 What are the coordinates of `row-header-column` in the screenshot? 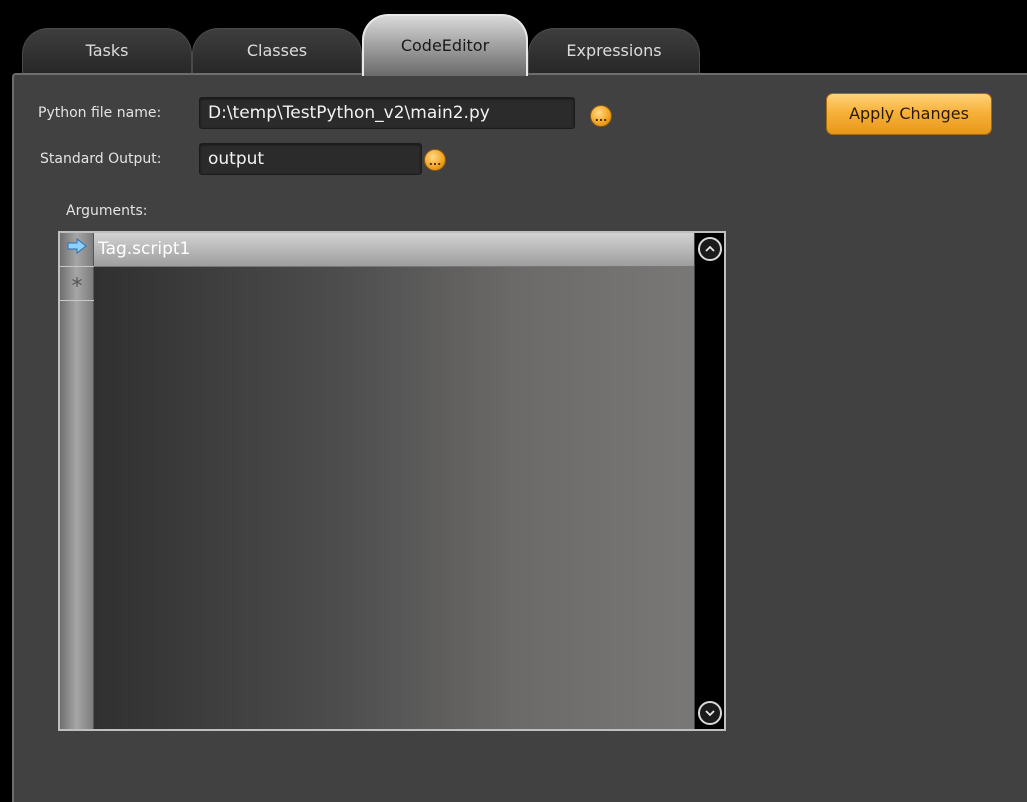 It's located at (77, 481).